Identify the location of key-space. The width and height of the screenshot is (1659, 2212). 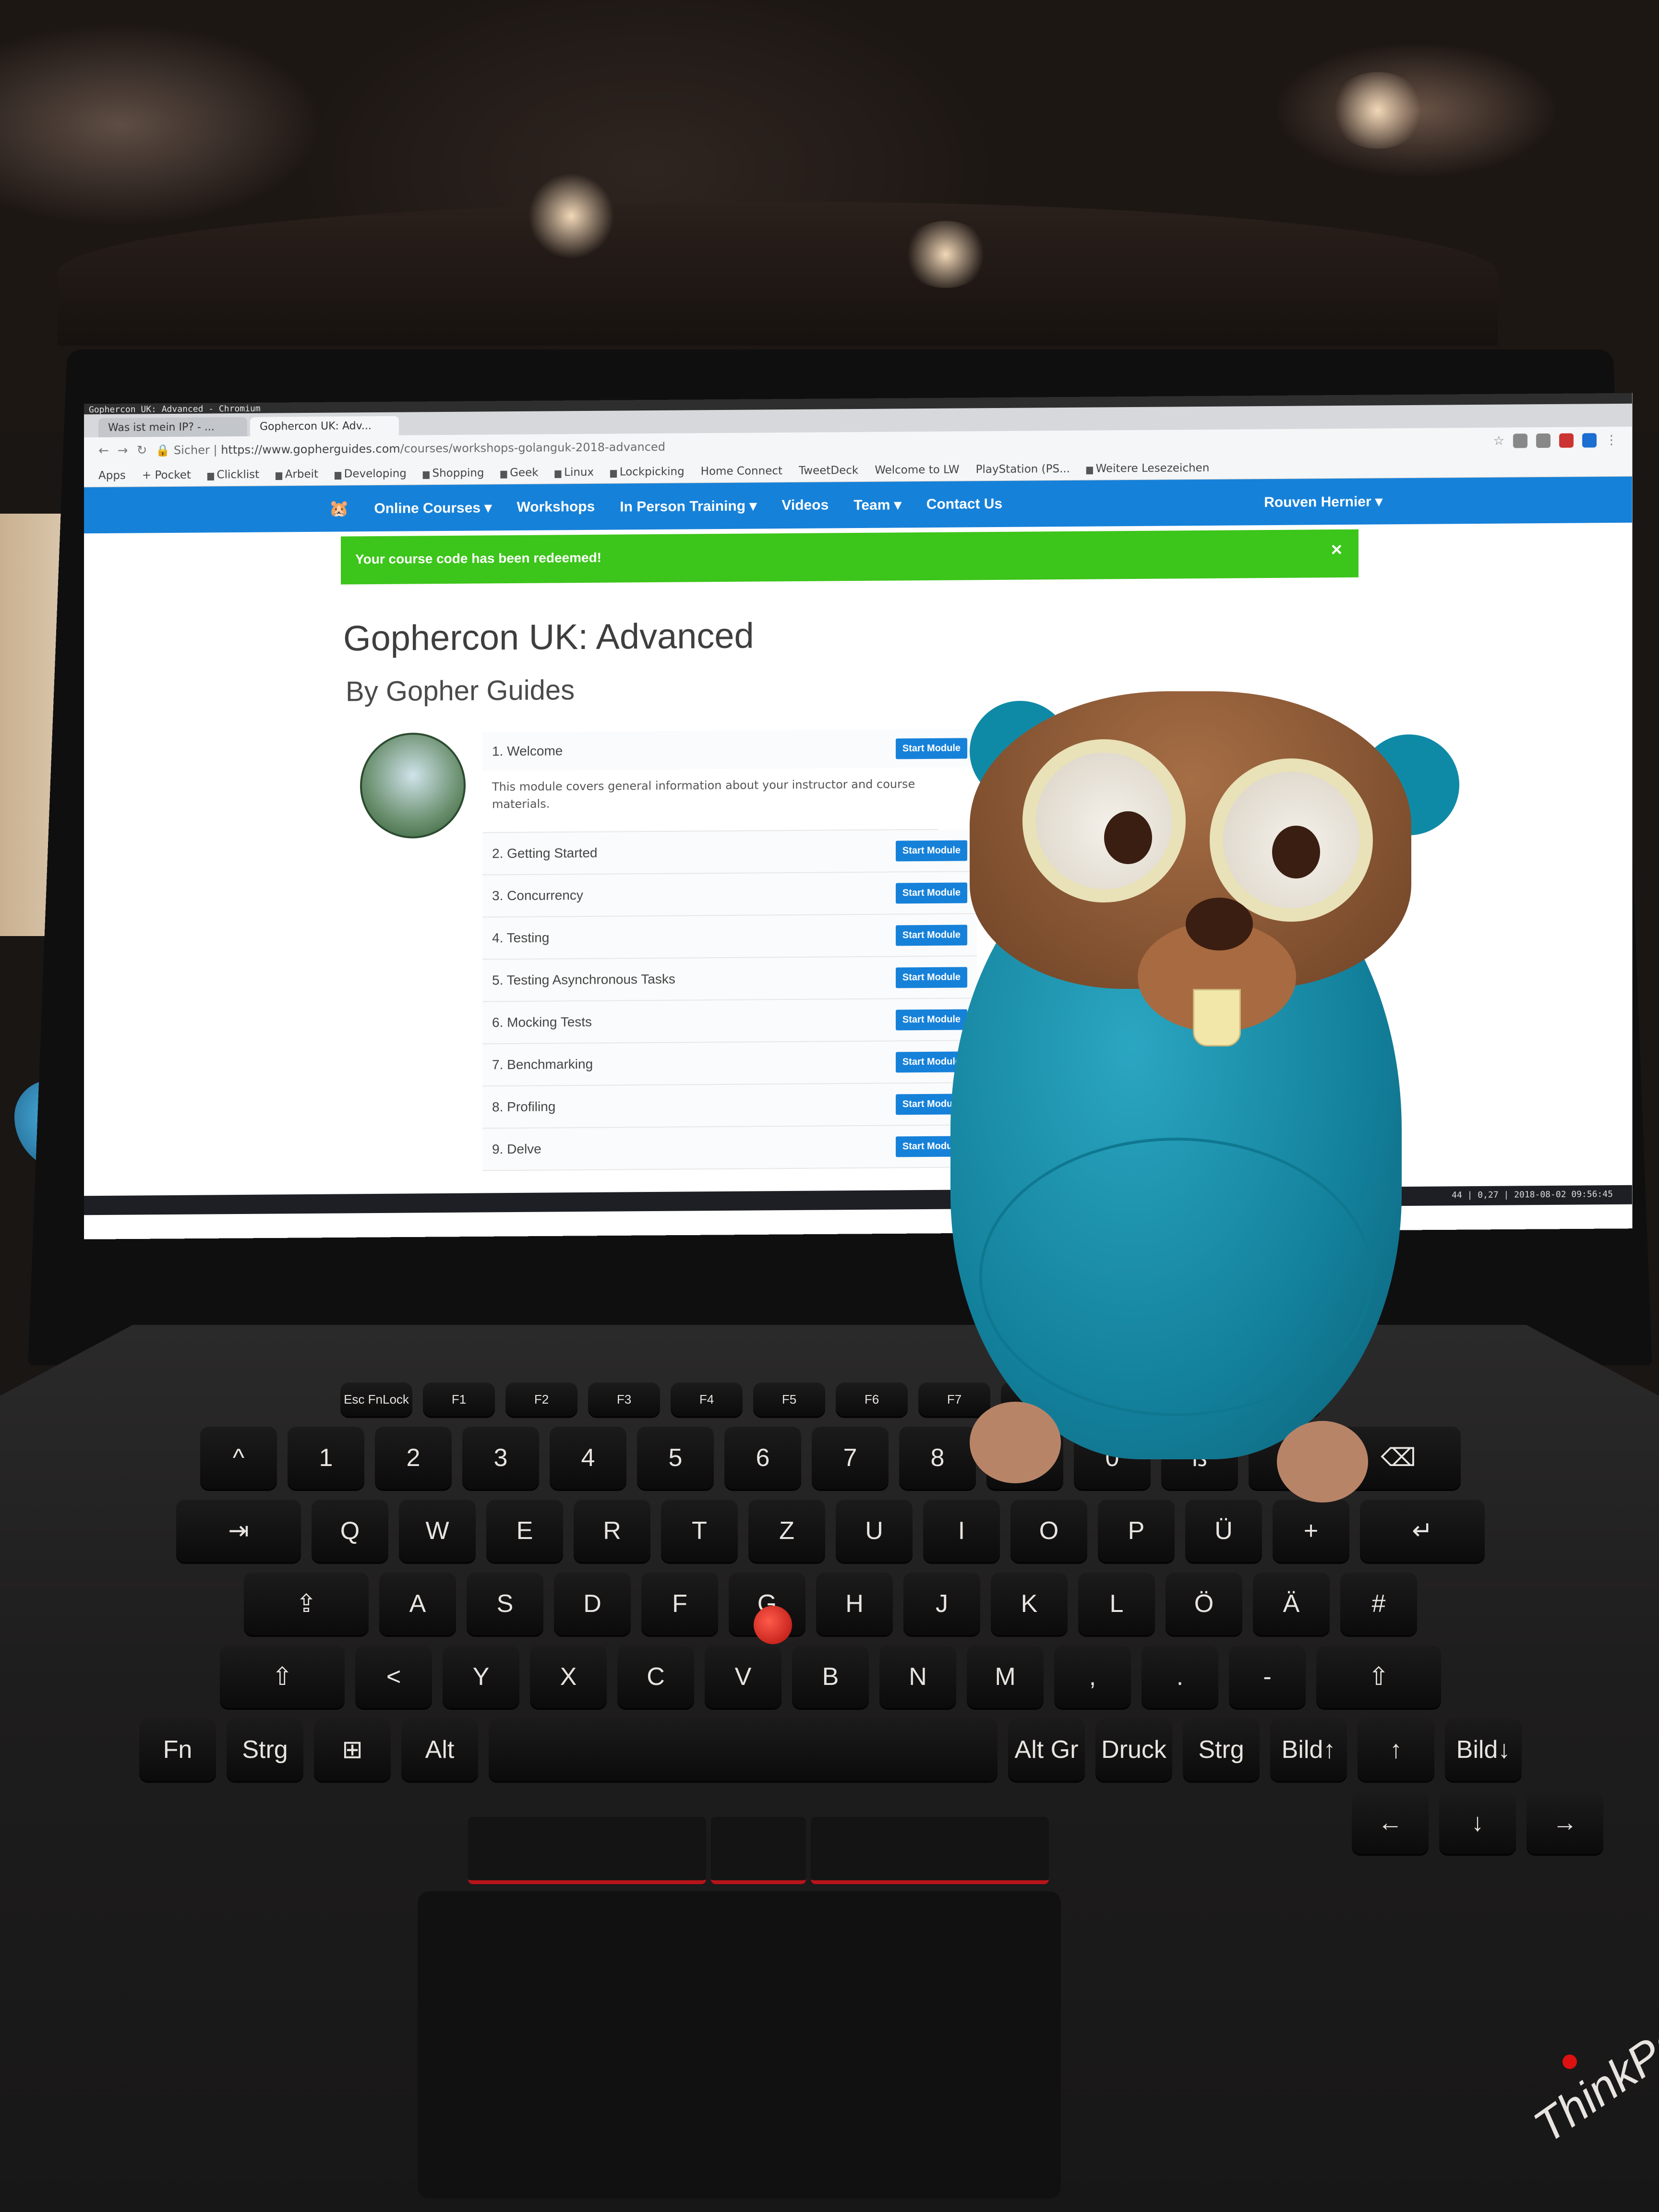
(743, 1750).